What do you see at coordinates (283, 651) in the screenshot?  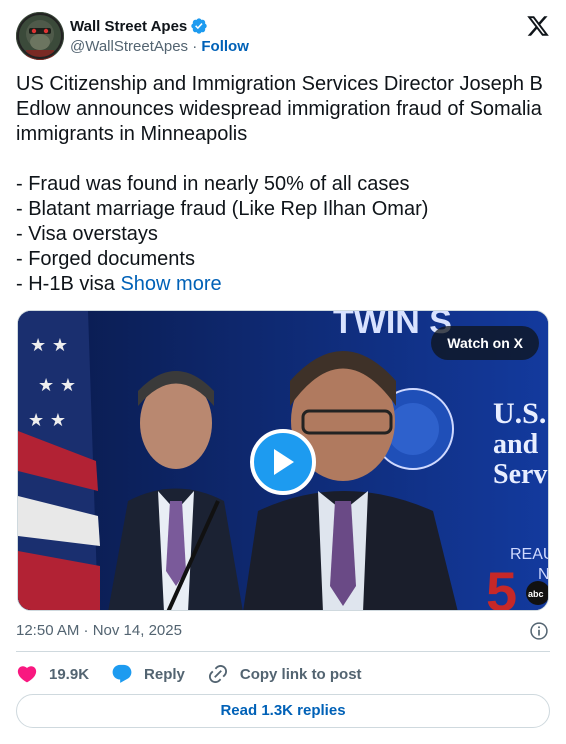 I see `divider` at bounding box center [283, 651].